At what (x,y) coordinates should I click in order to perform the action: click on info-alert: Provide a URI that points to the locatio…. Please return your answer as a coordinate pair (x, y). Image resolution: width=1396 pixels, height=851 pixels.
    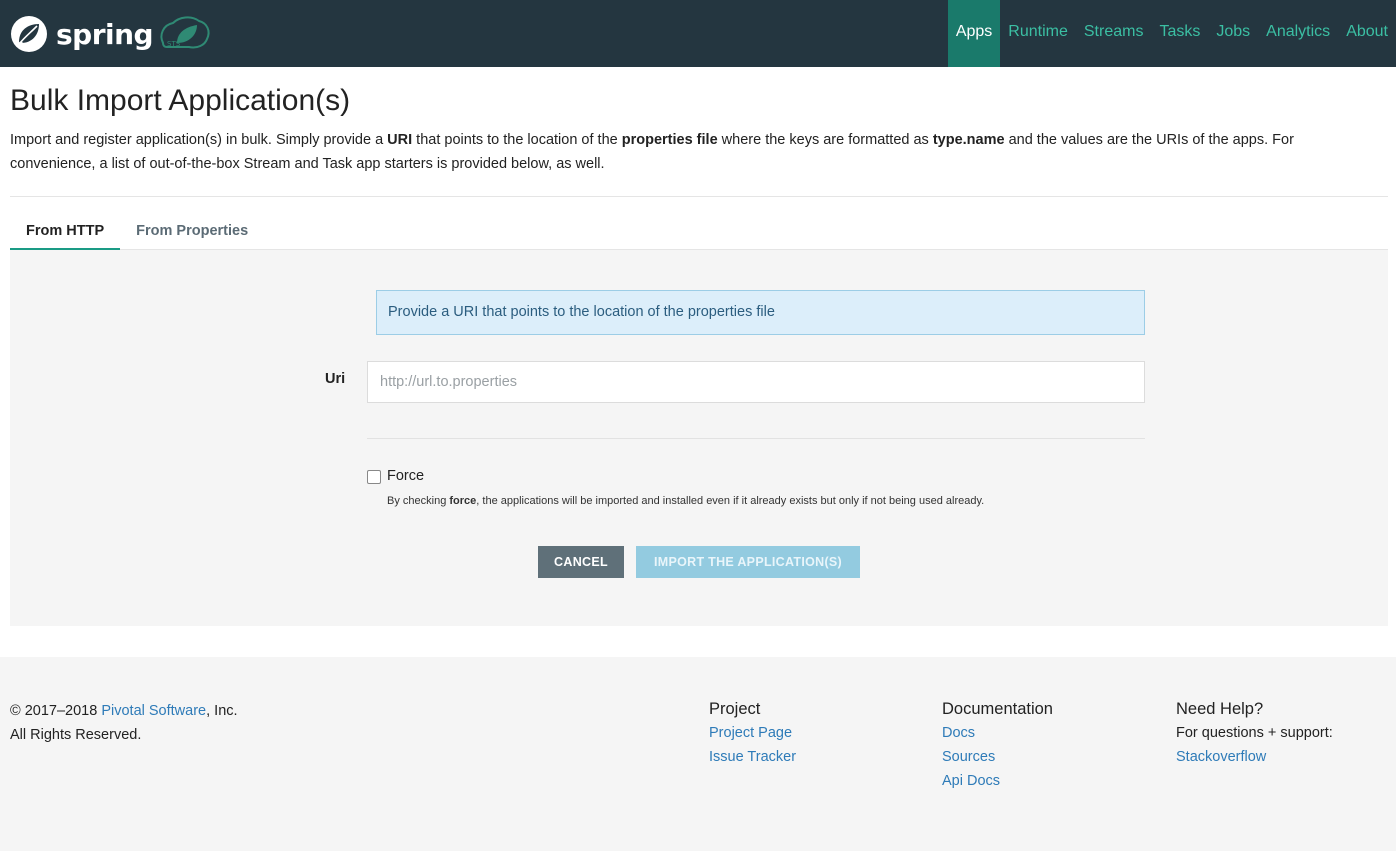
    Looking at the image, I should click on (760, 312).